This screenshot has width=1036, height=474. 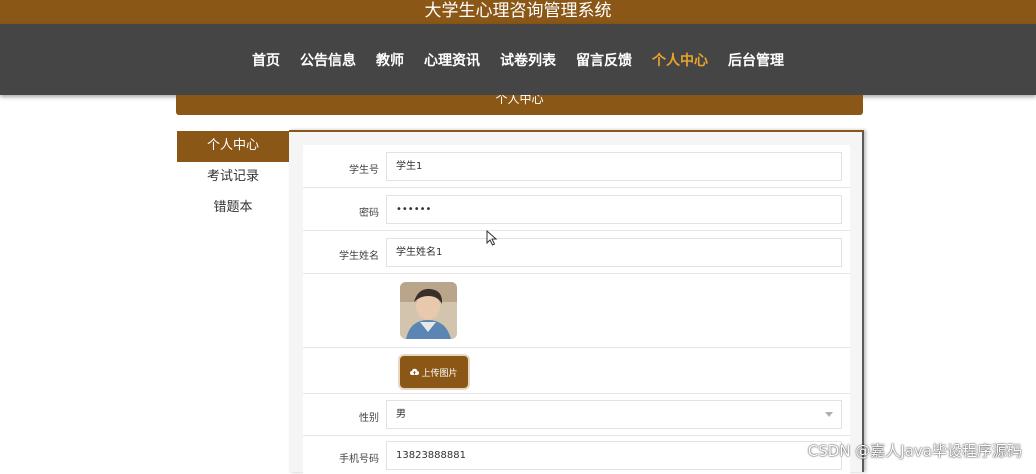 I want to click on form-row-avatar, so click(x=576, y=311).